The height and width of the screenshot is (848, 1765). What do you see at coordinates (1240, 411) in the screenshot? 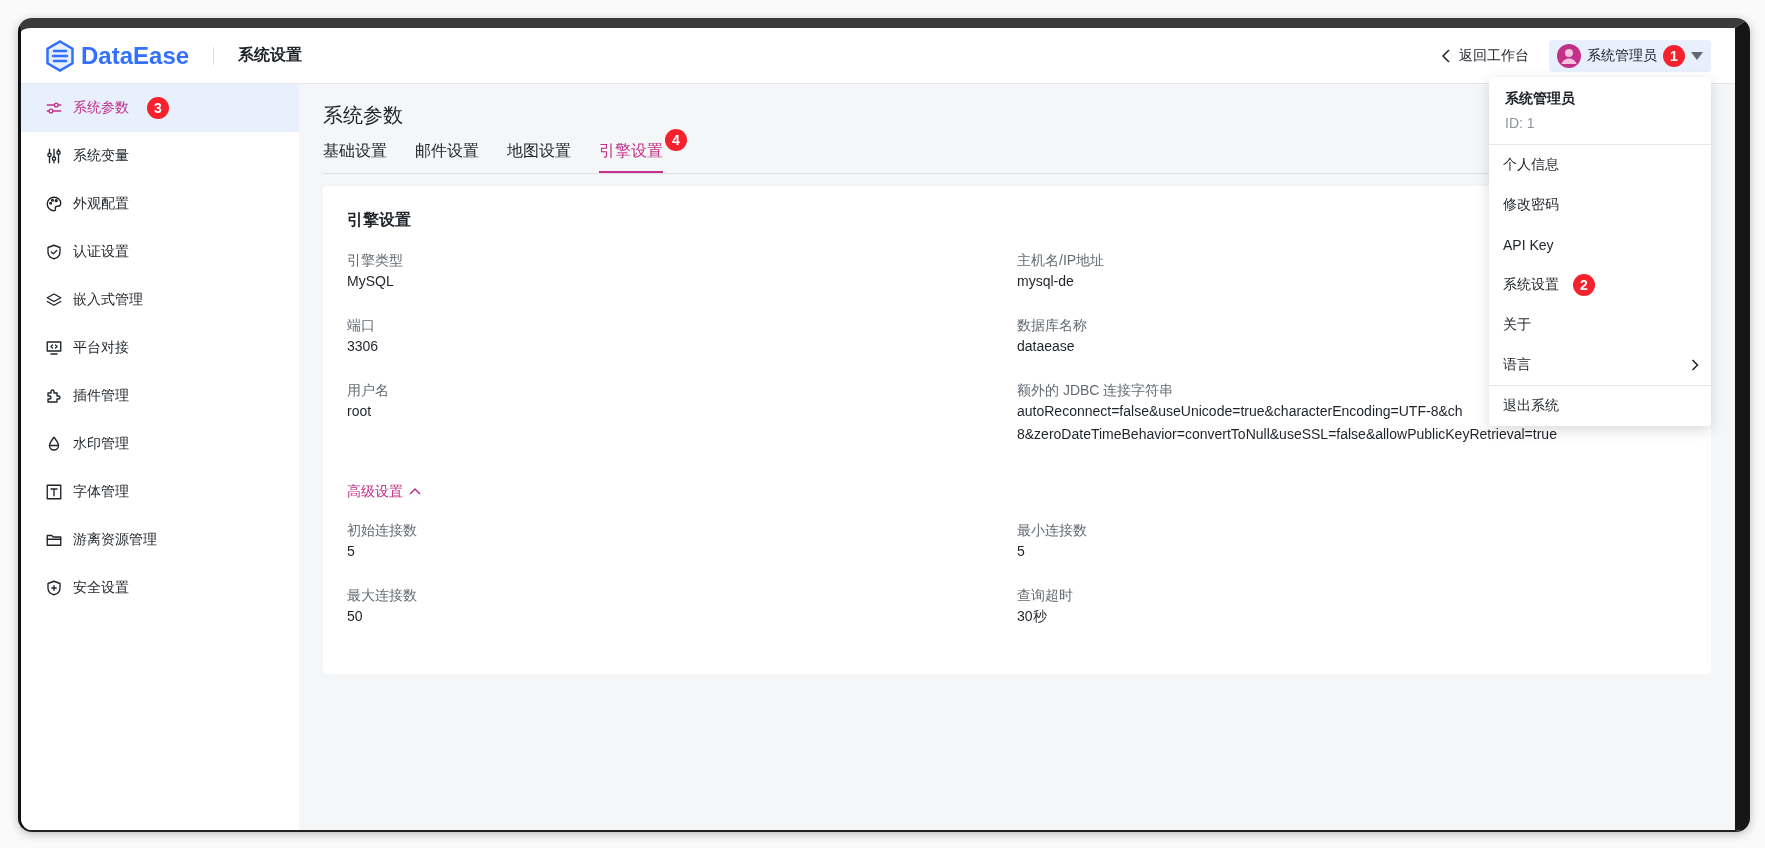
I see `field-value: autoReconnect=false&useUnicode=true&characterEncoding=UTF-8&ch` at bounding box center [1240, 411].